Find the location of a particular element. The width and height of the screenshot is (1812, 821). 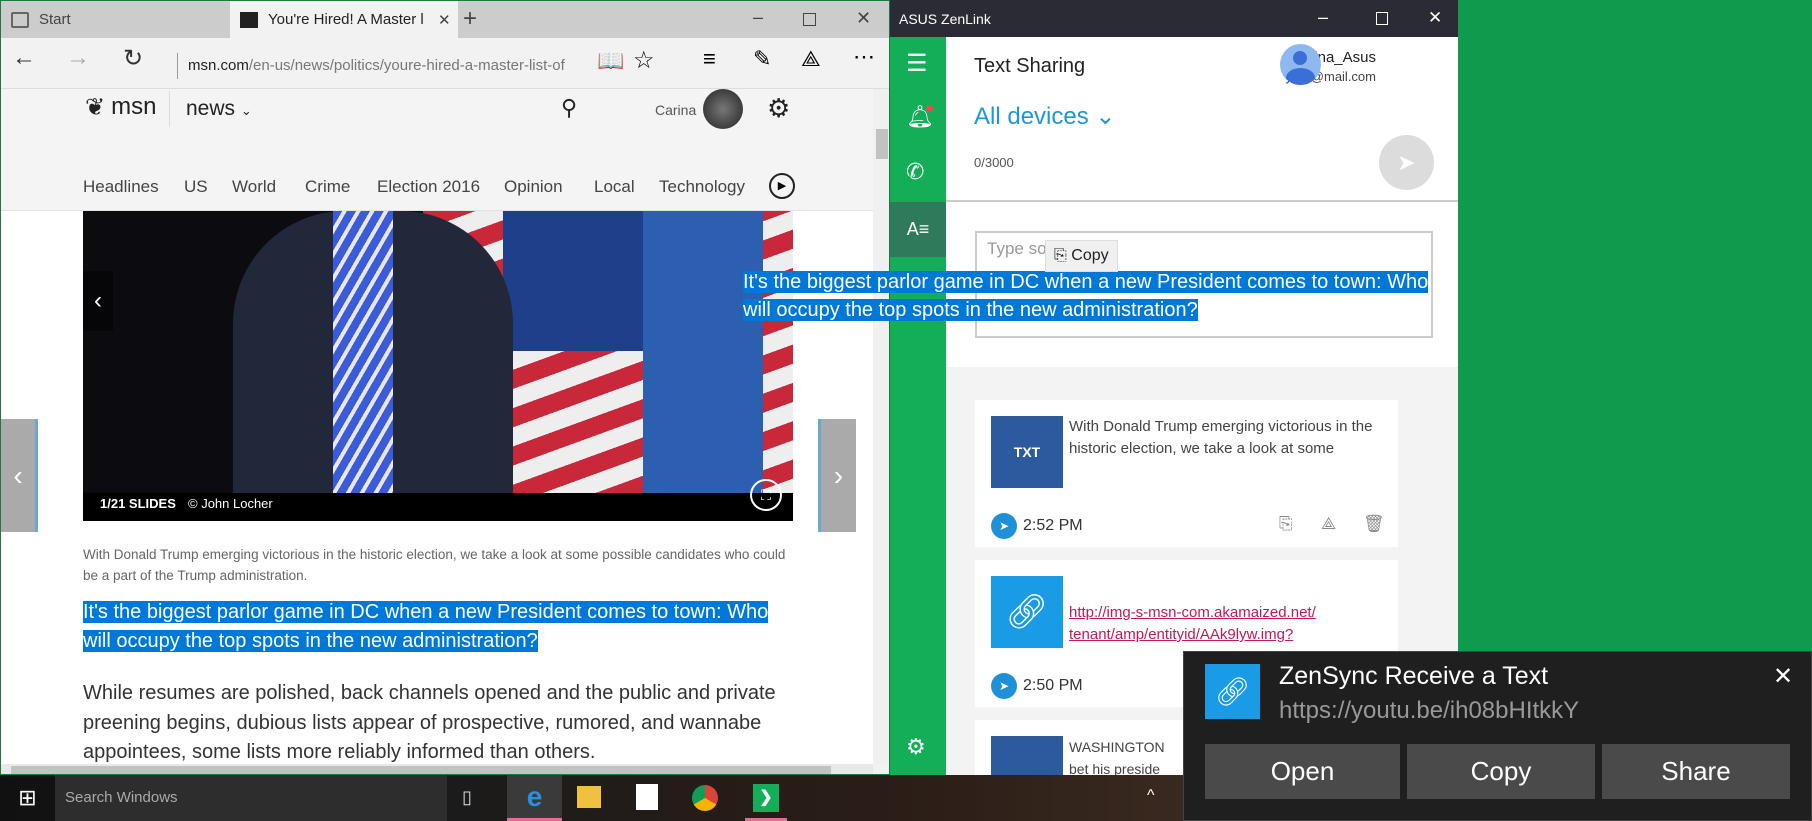

zenlink-sidebar: ☰ 🔔︎ ✆ A≡ ⚙ is located at coordinates (918, 406).